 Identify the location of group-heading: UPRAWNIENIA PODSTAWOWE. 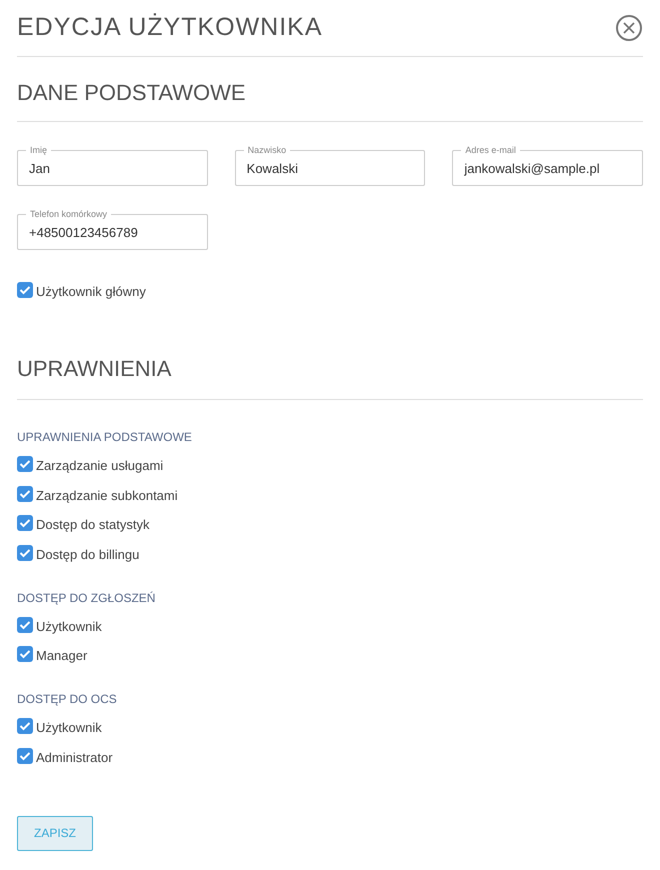
(105, 437).